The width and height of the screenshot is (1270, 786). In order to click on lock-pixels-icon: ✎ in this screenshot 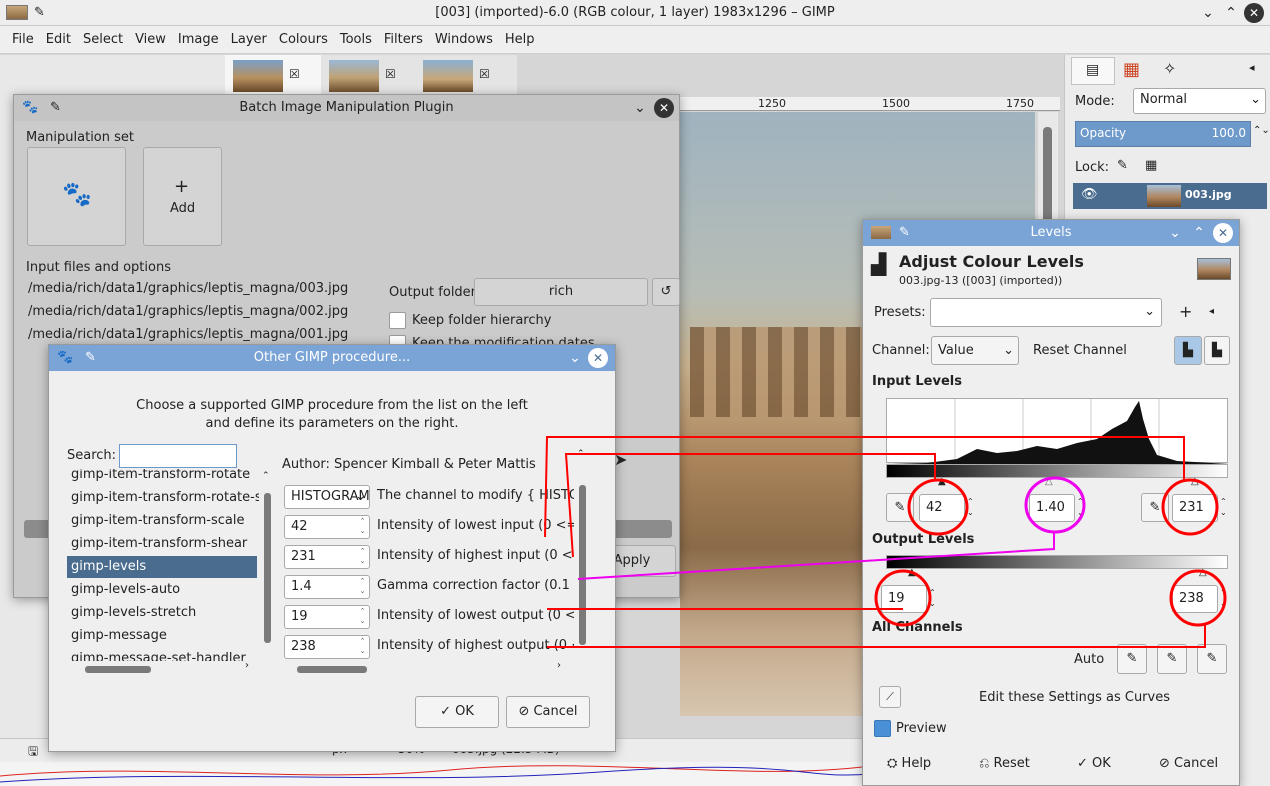, I will do `click(1122, 165)`.